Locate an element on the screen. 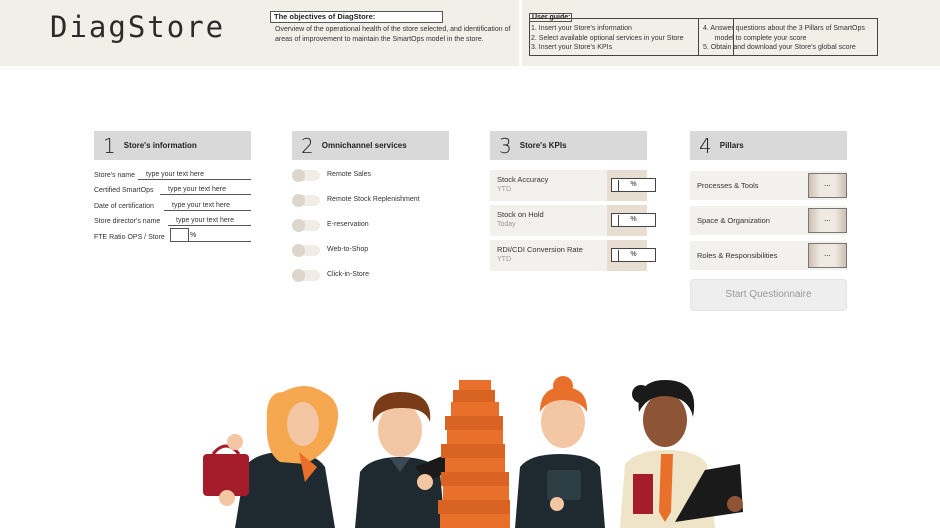  section-number: 2 is located at coordinates (307, 145).